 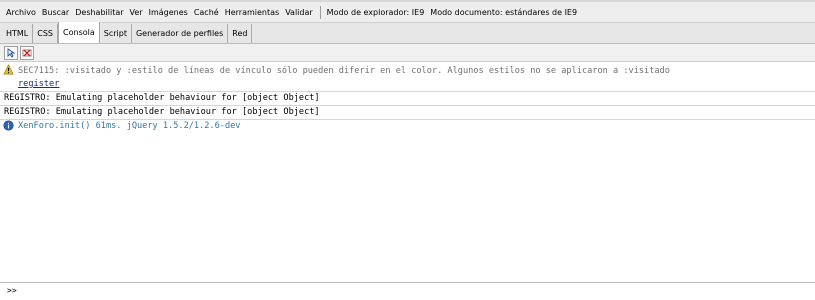 What do you see at coordinates (320, 12) in the screenshot?
I see `menu-separator` at bounding box center [320, 12].